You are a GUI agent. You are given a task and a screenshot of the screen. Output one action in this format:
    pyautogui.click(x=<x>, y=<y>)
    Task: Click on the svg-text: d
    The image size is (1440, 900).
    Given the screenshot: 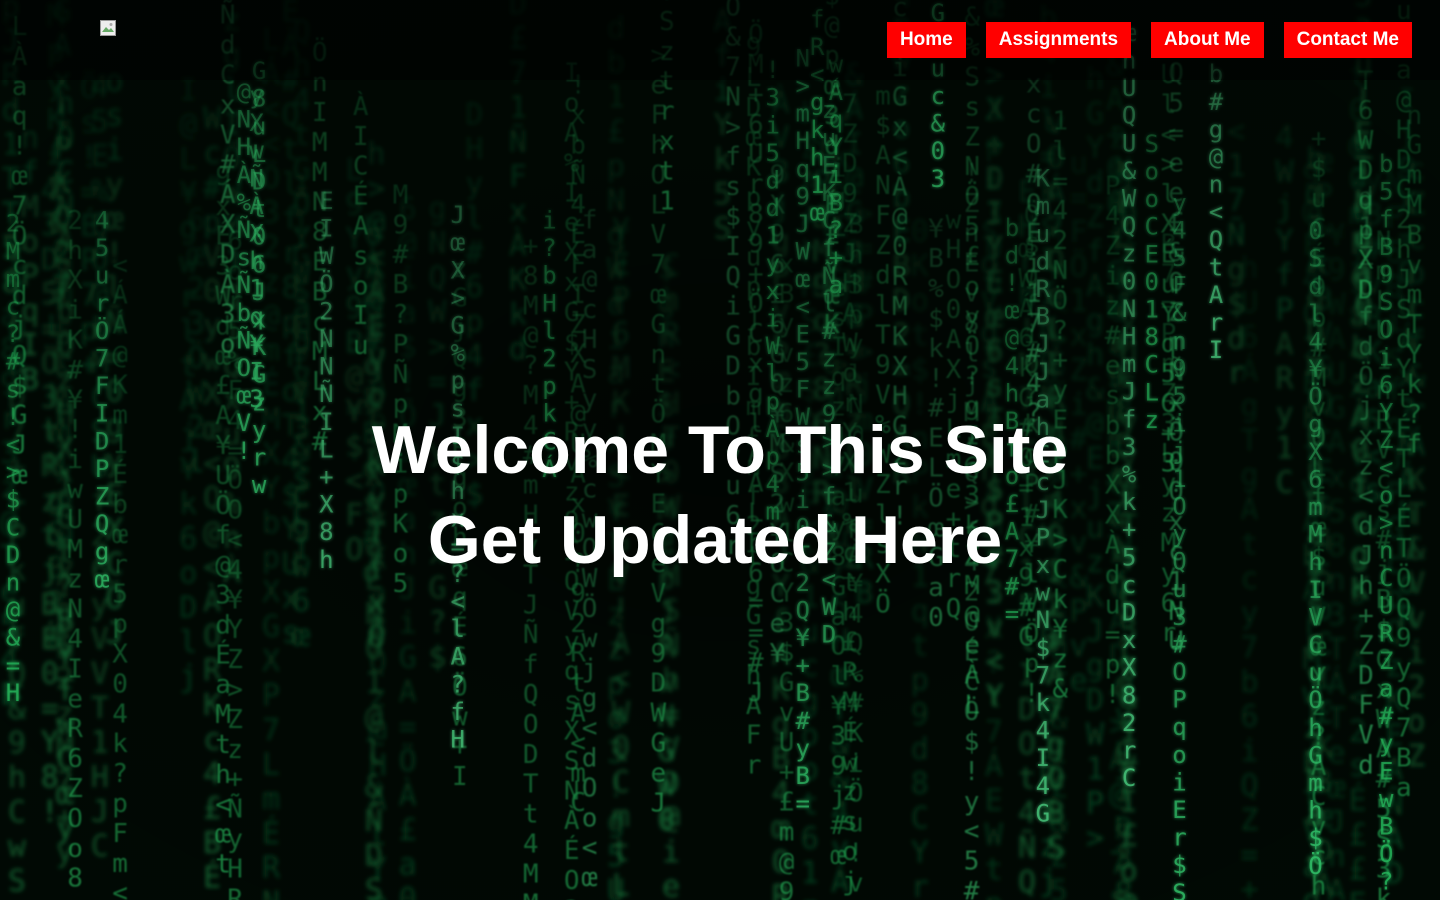 What is the action you would take?
    pyautogui.click(x=1404, y=340)
    